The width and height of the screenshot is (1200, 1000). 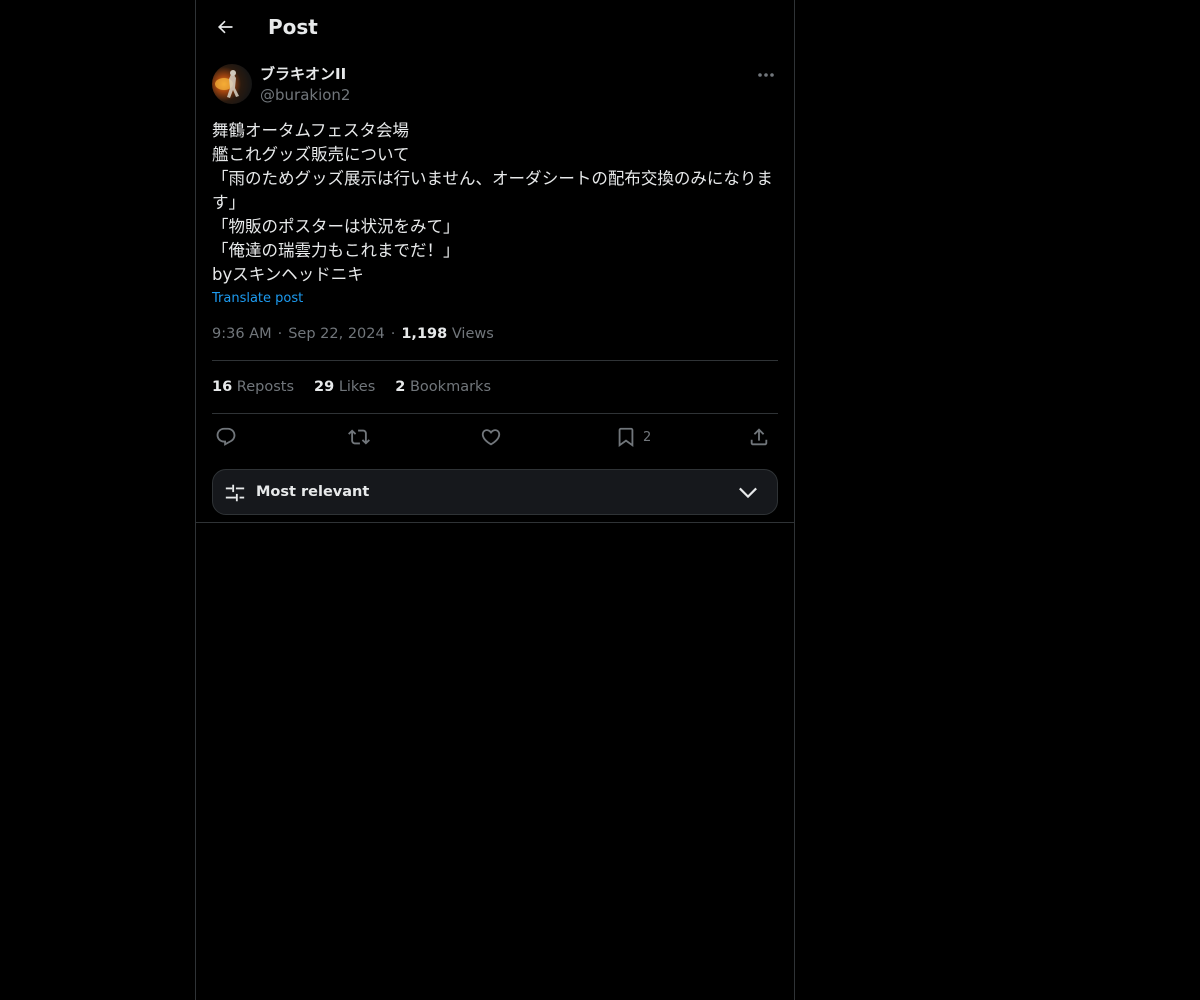 I want to click on reply-sort-dropdown: Most relevant, so click(x=495, y=492).